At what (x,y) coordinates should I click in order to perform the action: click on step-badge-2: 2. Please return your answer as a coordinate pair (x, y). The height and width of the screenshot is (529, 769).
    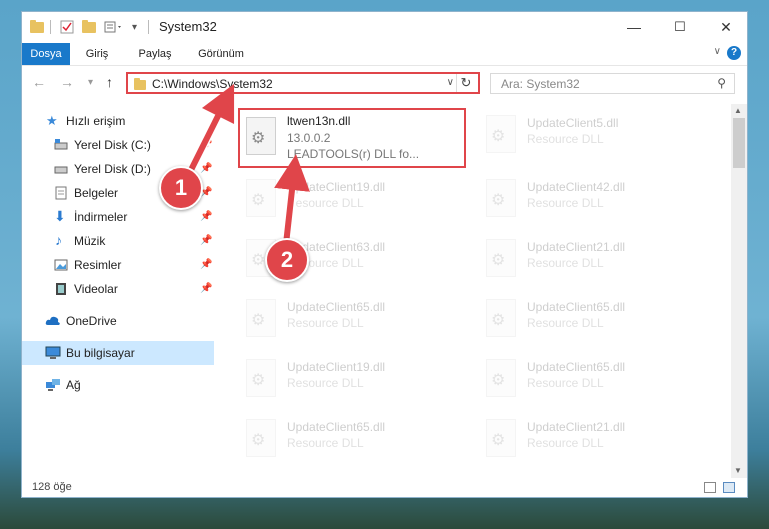
    Looking at the image, I should click on (287, 260).